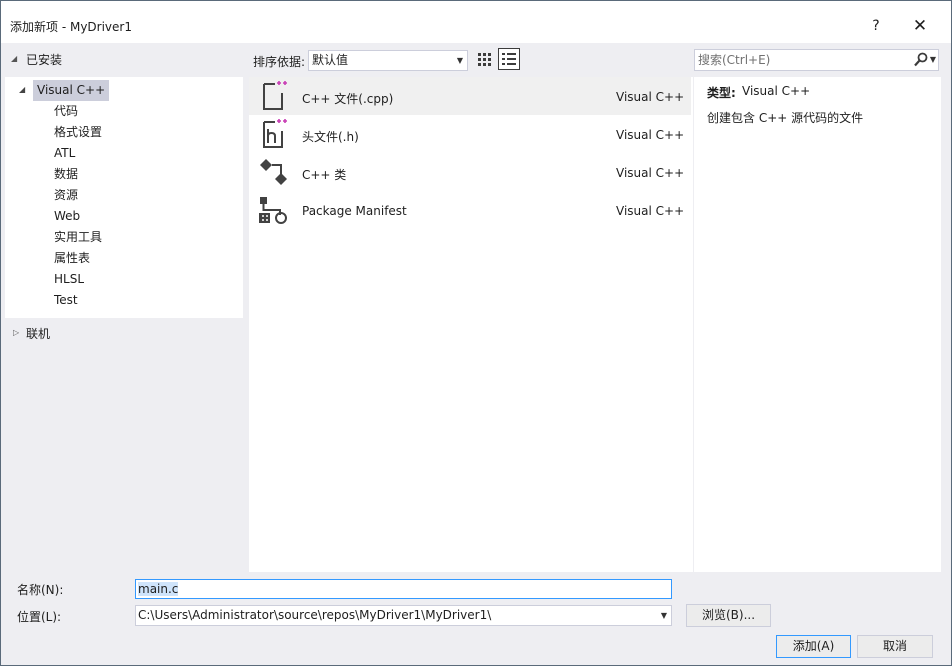 This screenshot has height=666, width=952. What do you see at coordinates (354, 211) in the screenshot?
I see `template-name: Package Manifest` at bounding box center [354, 211].